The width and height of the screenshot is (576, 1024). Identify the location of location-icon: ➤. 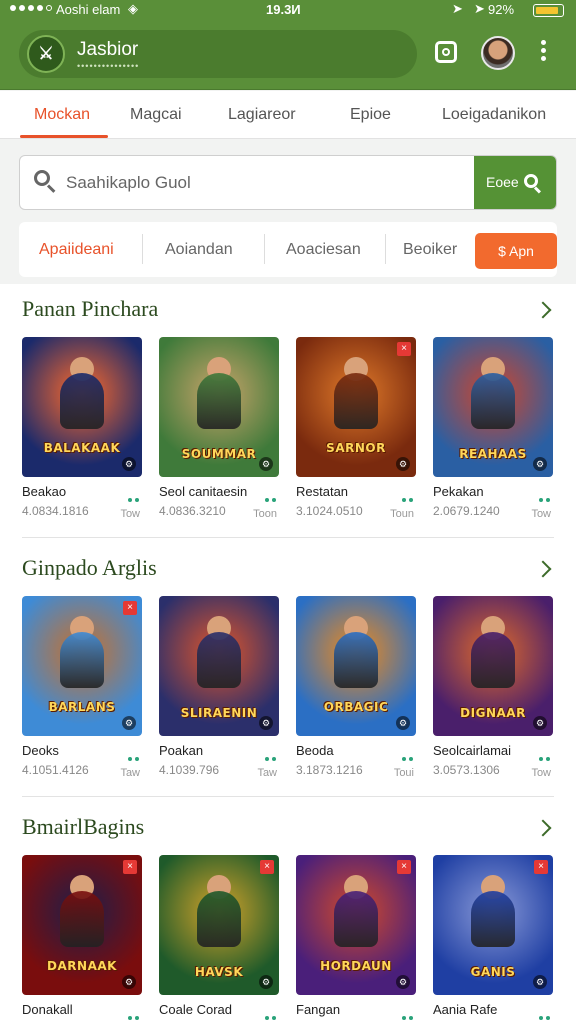
(457, 8).